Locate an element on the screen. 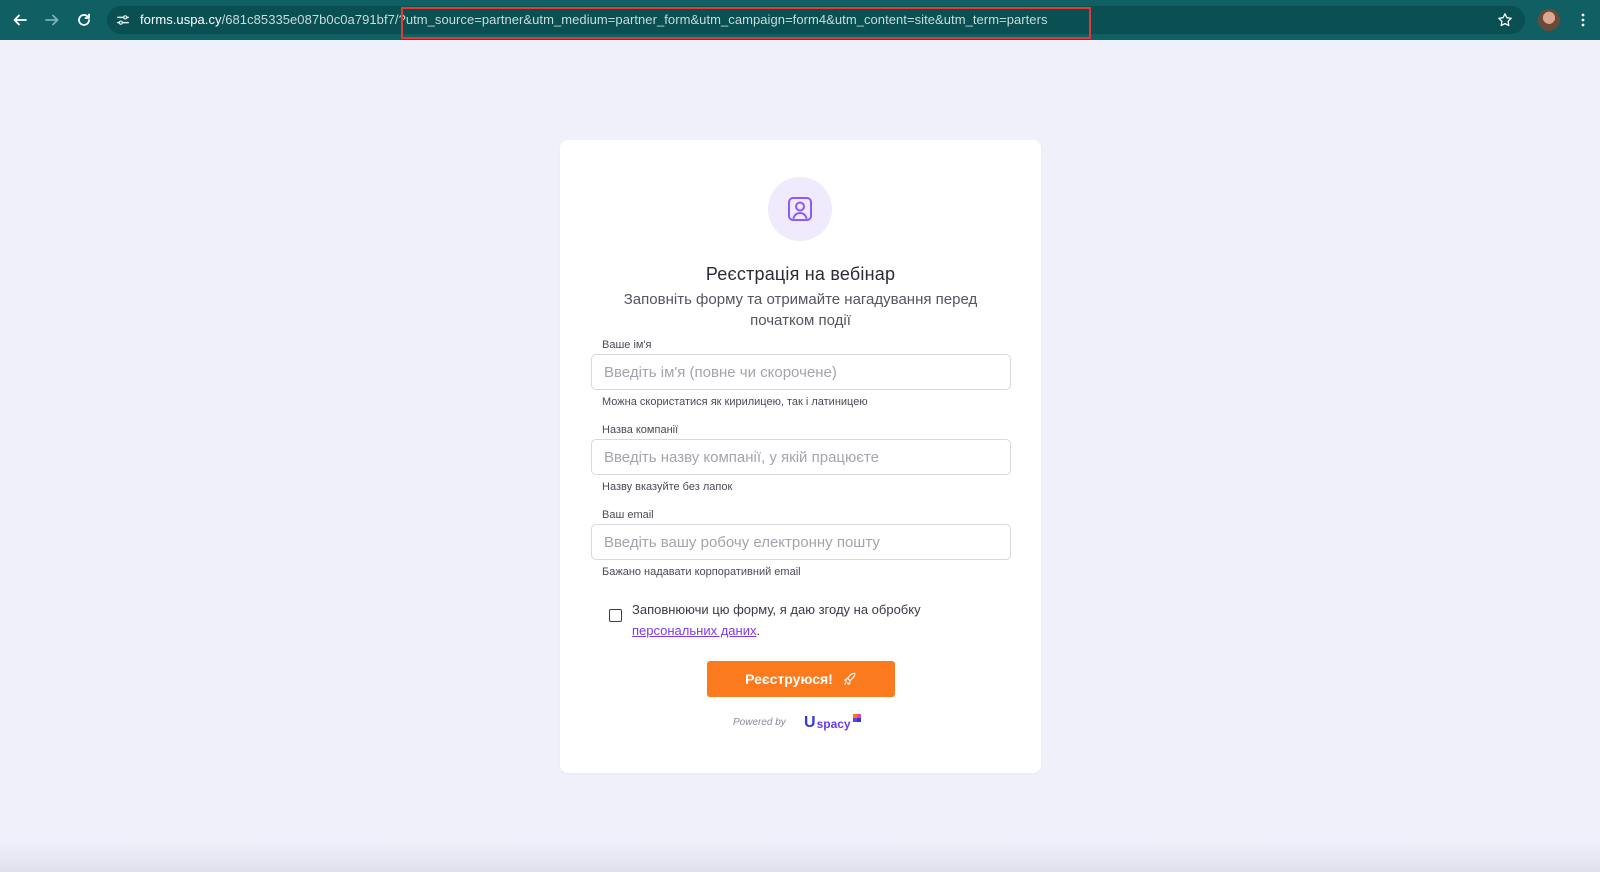 Image resolution: width=1600 pixels, height=872 pixels. bookmark-button is located at coordinates (1505, 20).